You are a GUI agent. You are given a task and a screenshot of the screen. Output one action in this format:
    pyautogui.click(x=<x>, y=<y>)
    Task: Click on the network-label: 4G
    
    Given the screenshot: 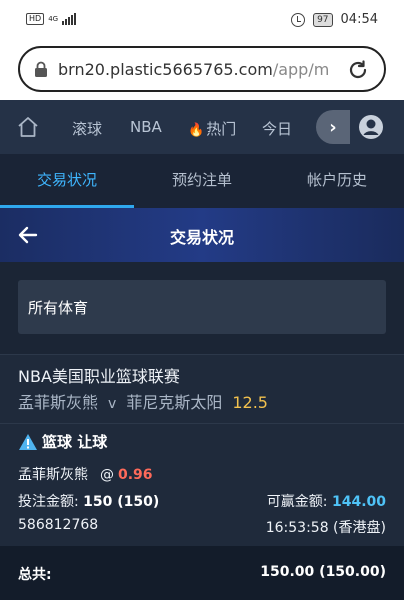 What is the action you would take?
    pyautogui.click(x=53, y=19)
    